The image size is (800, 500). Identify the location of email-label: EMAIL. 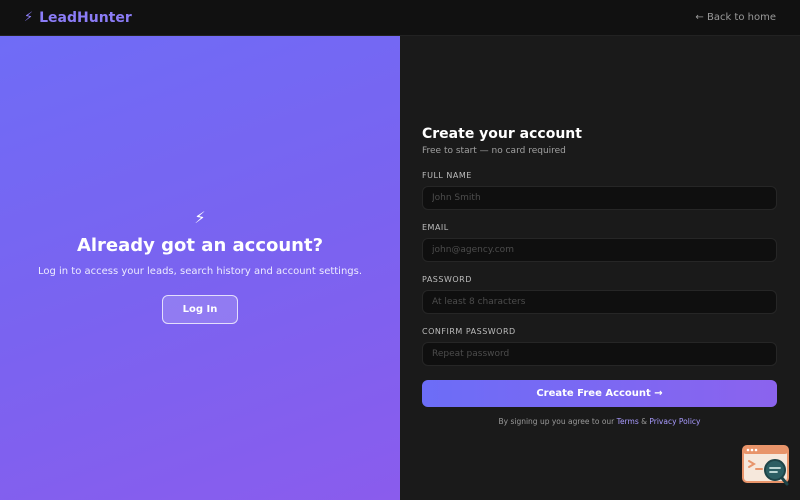
(435, 227).